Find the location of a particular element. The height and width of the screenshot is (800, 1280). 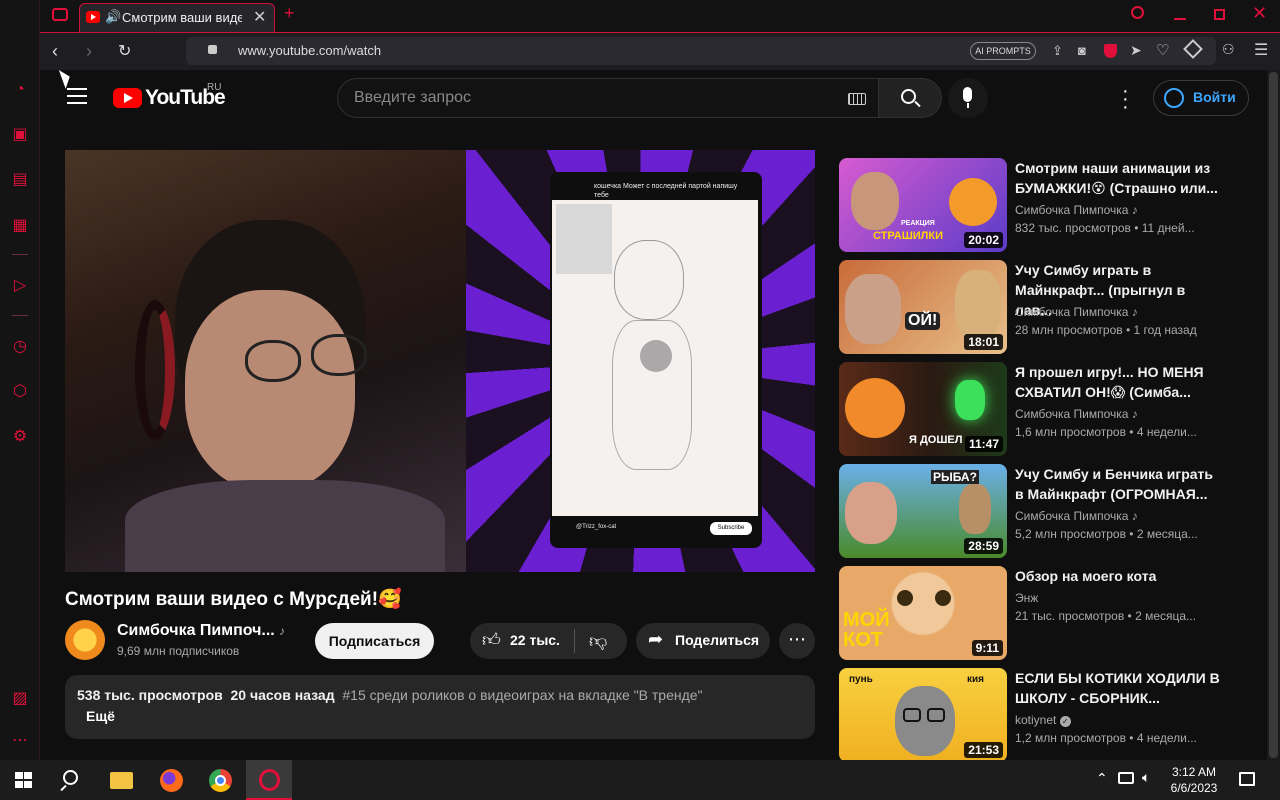

ai-prompts-button: AI PROMPTS is located at coordinates (1003, 51).